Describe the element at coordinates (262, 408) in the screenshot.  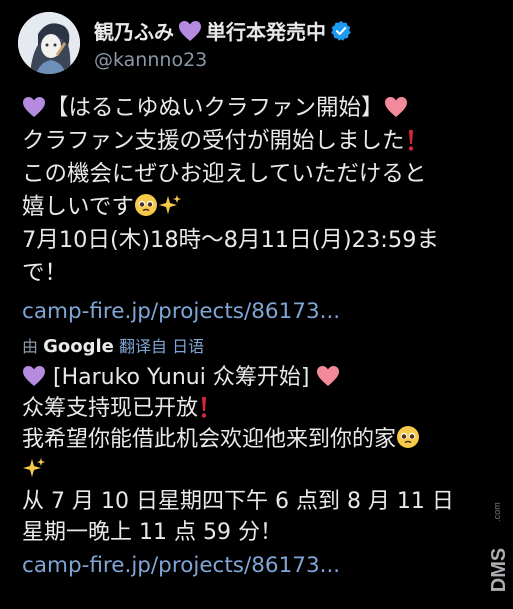
I see `translation-line-2: 众筹支持现已开放` at that location.